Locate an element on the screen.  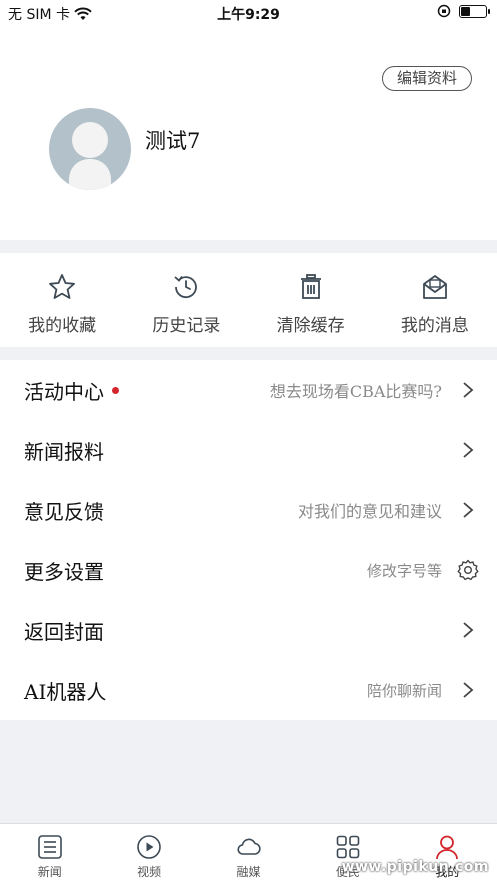
menu-item-back-to-cover: 返回封面 is located at coordinates (248, 630).